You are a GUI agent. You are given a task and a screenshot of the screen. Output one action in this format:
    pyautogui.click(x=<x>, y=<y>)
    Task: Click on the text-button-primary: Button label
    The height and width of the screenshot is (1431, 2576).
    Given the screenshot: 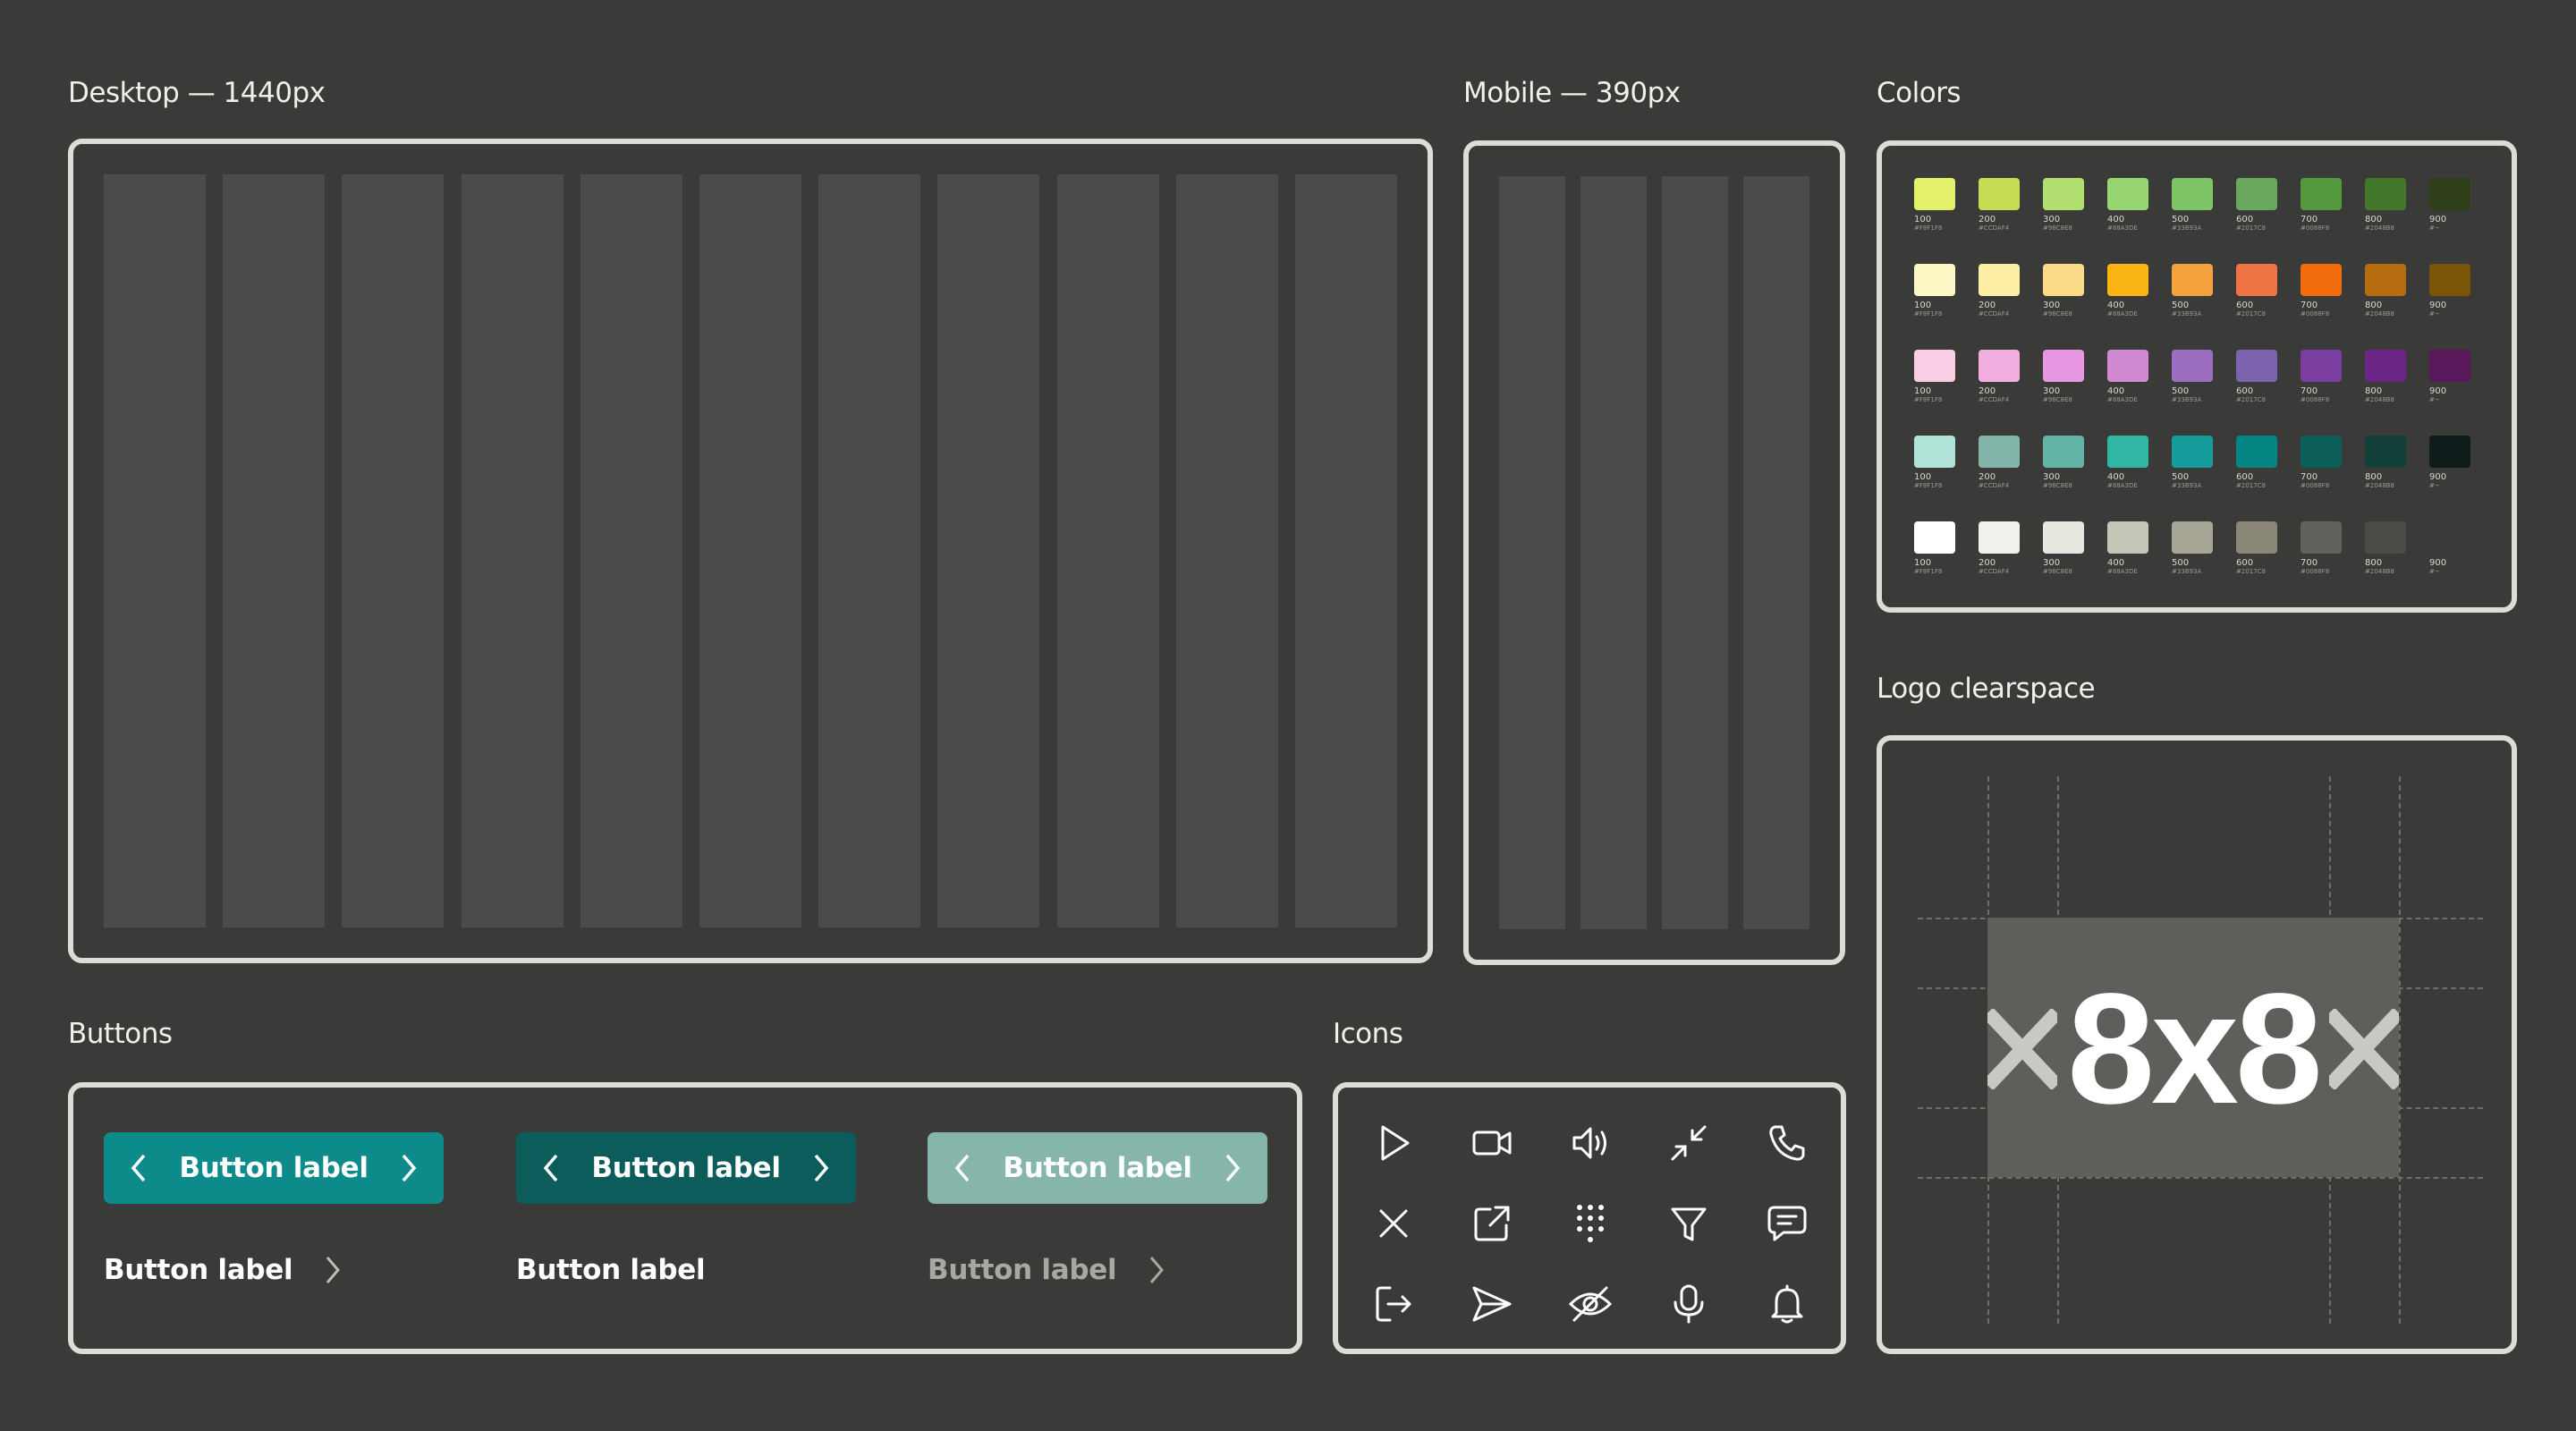 What is the action you would take?
    pyautogui.click(x=224, y=1270)
    